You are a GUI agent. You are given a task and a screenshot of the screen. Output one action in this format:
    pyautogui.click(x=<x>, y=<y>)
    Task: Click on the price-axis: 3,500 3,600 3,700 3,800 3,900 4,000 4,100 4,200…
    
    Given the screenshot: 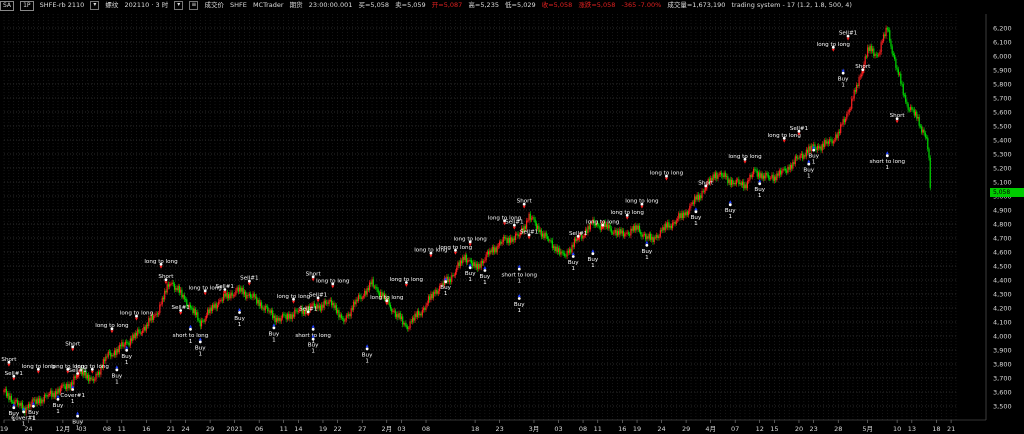 What is the action you would take?
    pyautogui.click(x=998, y=217)
    